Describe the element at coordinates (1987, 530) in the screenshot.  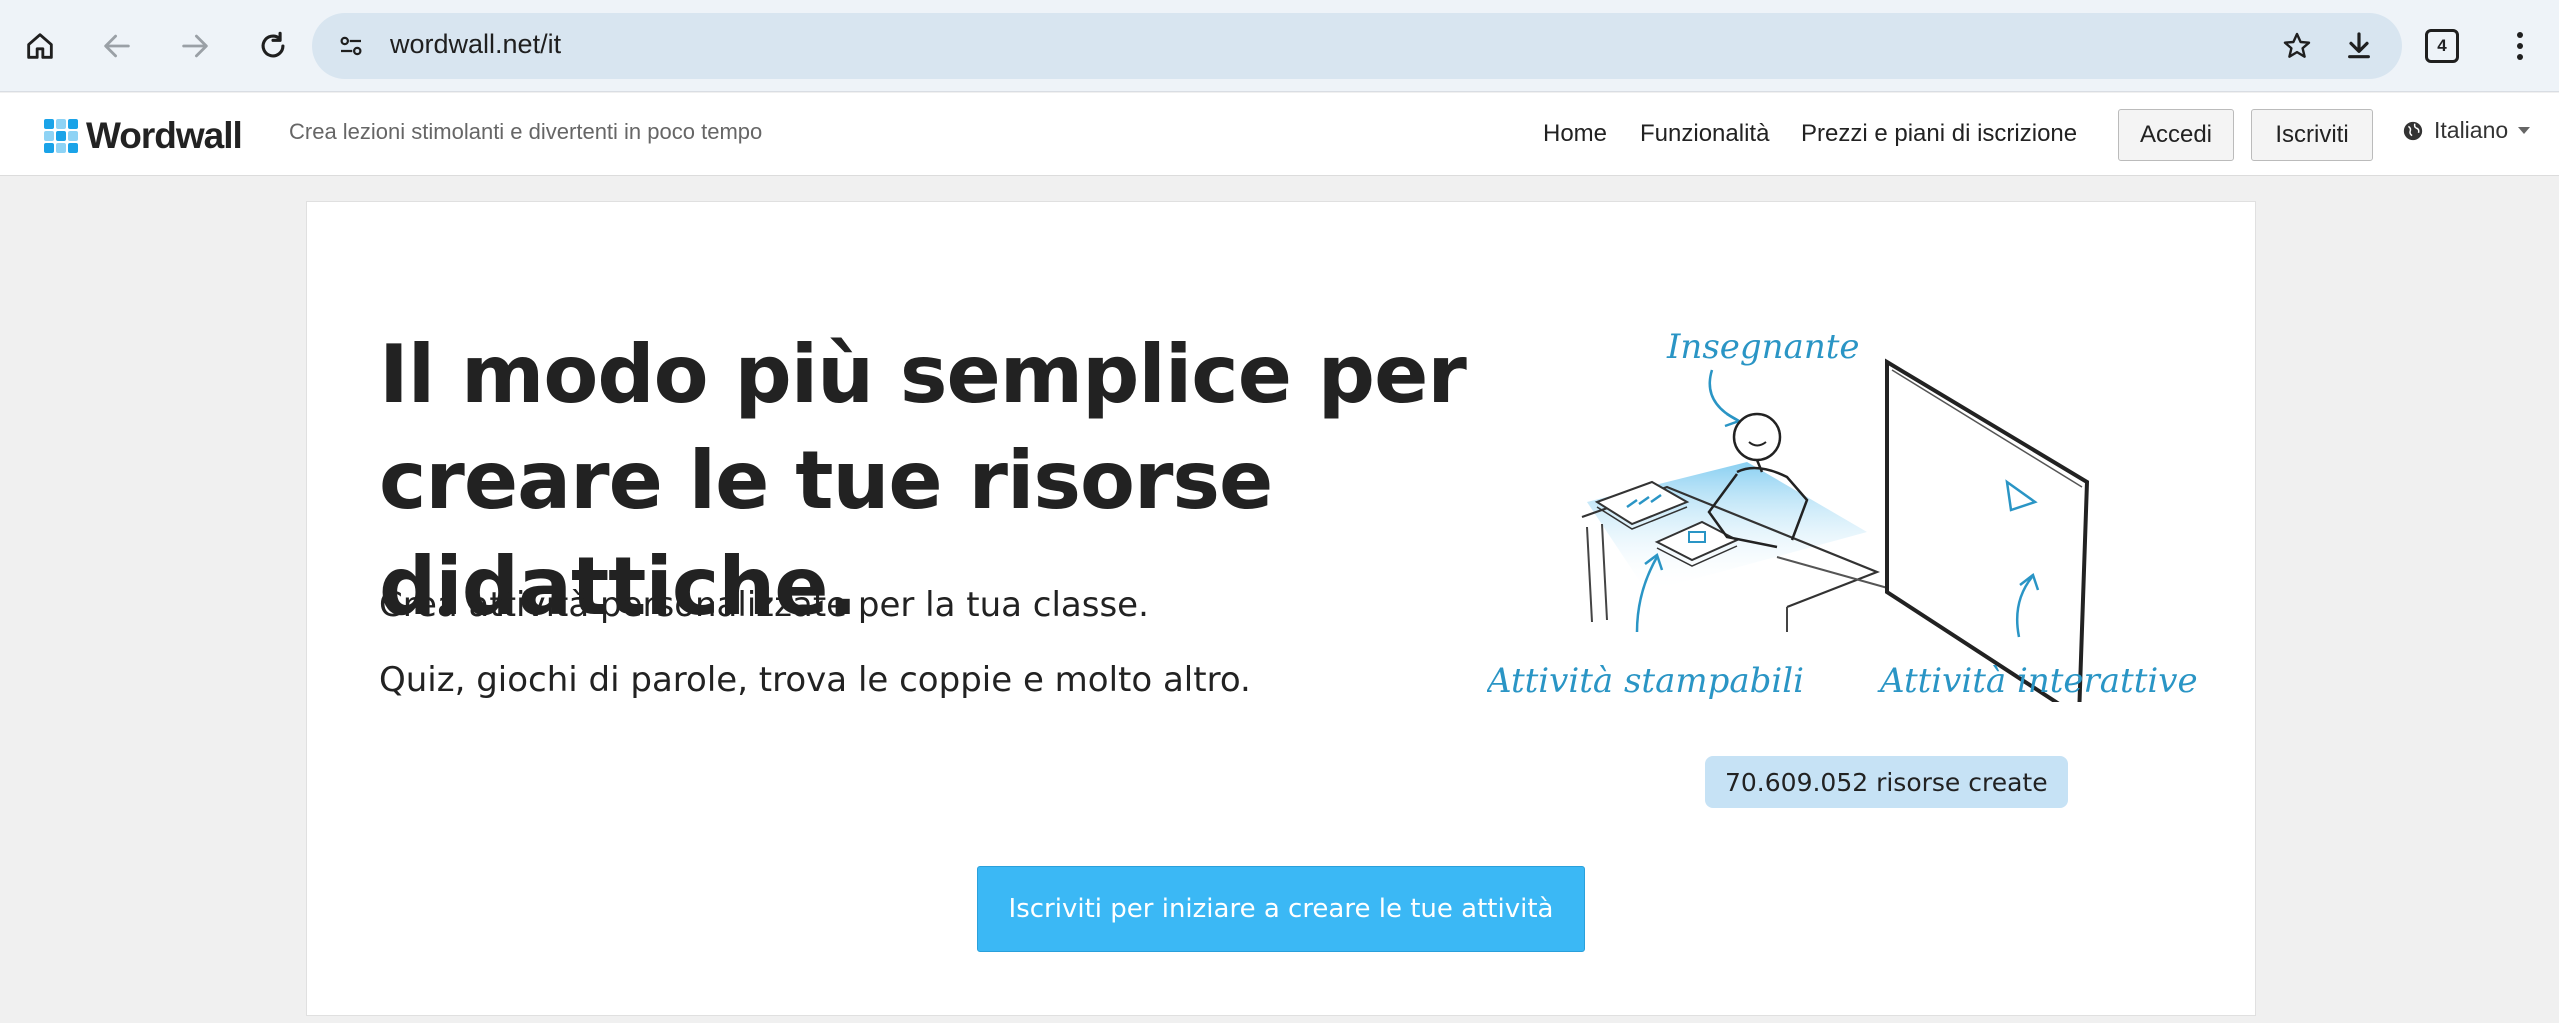
I see `interactive-screen` at that location.